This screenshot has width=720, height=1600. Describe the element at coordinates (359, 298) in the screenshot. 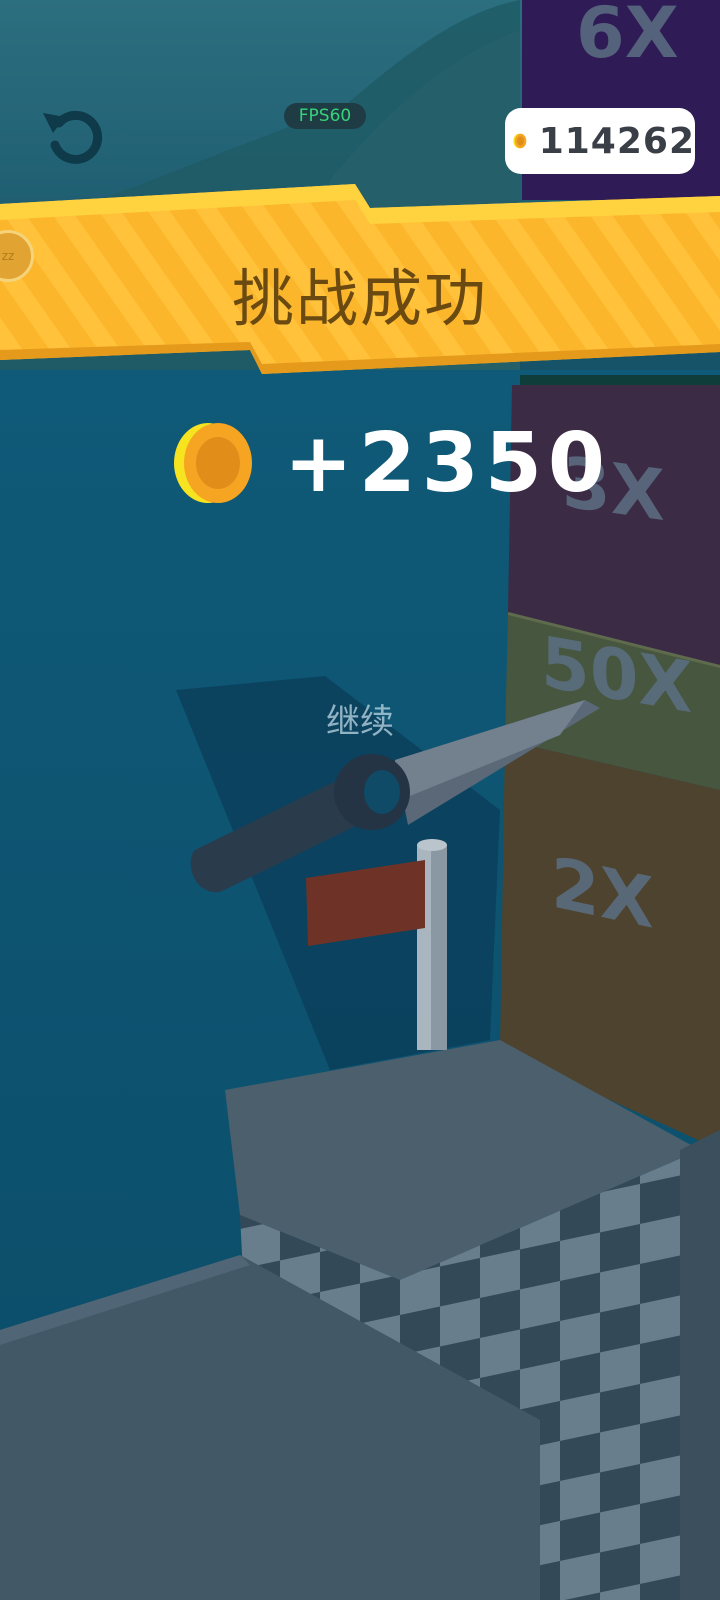

I see `banner-title: 挑战成功` at that location.